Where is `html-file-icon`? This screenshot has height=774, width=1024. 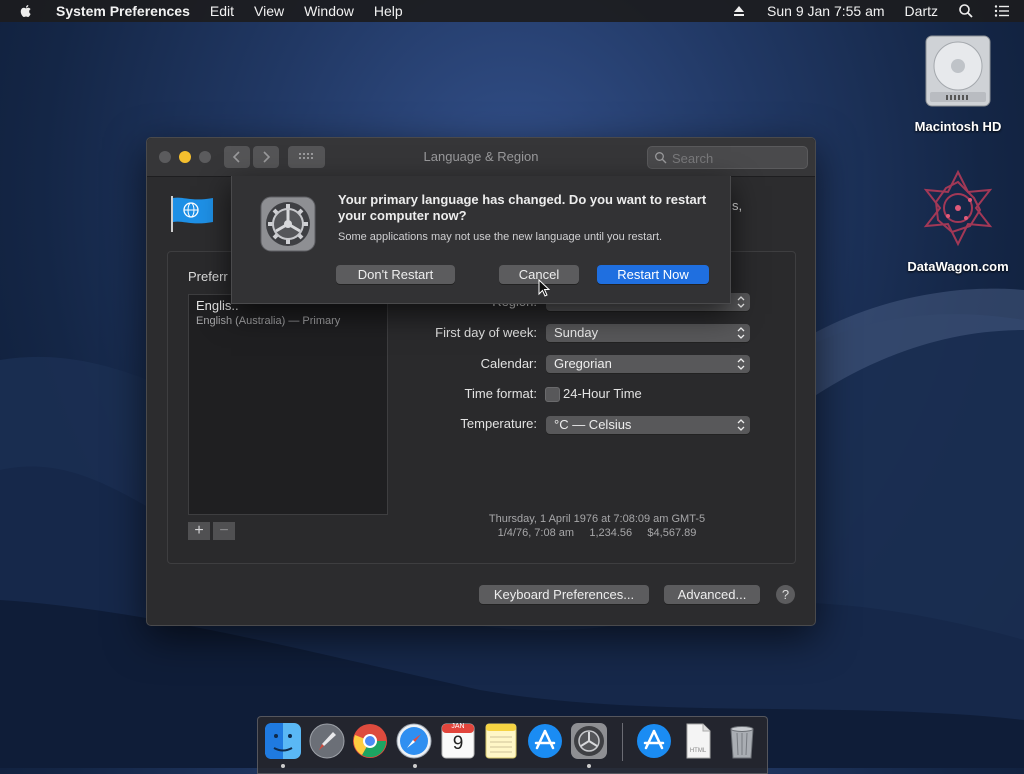
html-file-icon is located at coordinates (698, 741).